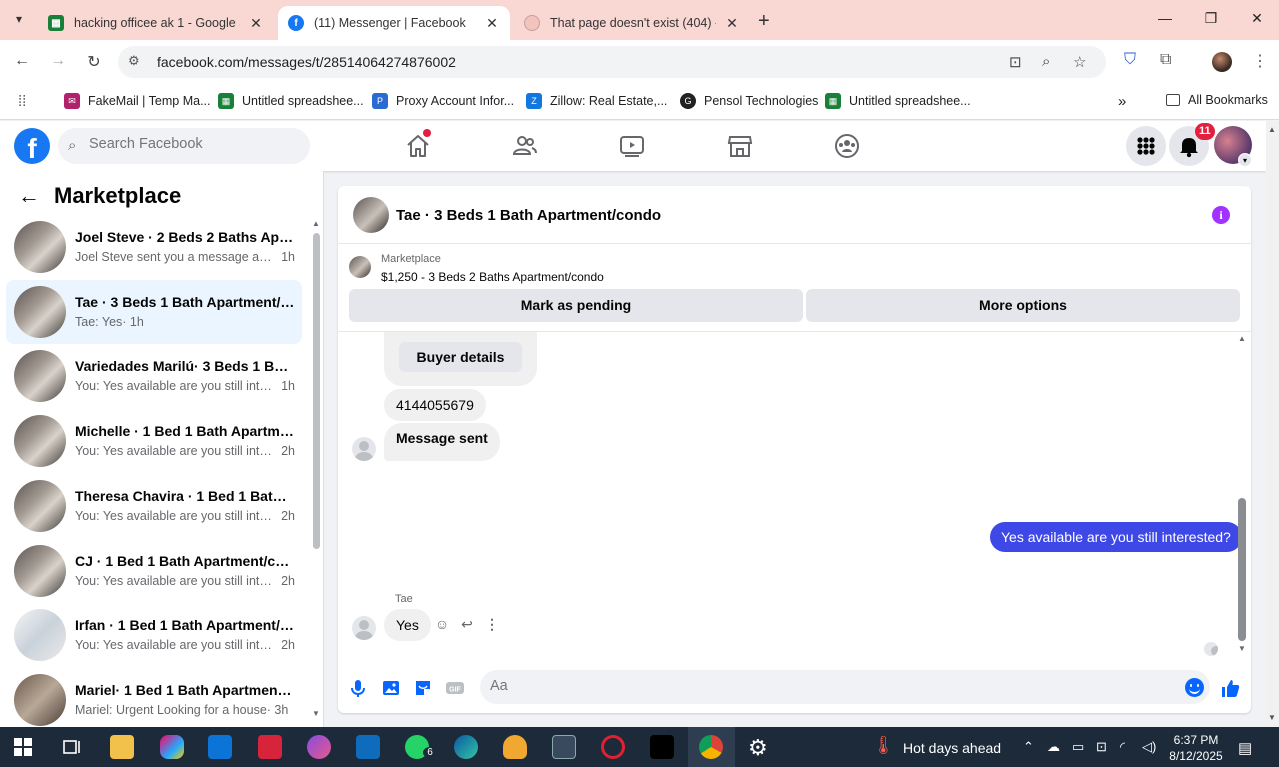 This screenshot has width=1279, height=767. Describe the element at coordinates (528, 215) in the screenshot. I see `chat-title: Tae · 3 Beds 1 Bath Apartment/condo` at that location.